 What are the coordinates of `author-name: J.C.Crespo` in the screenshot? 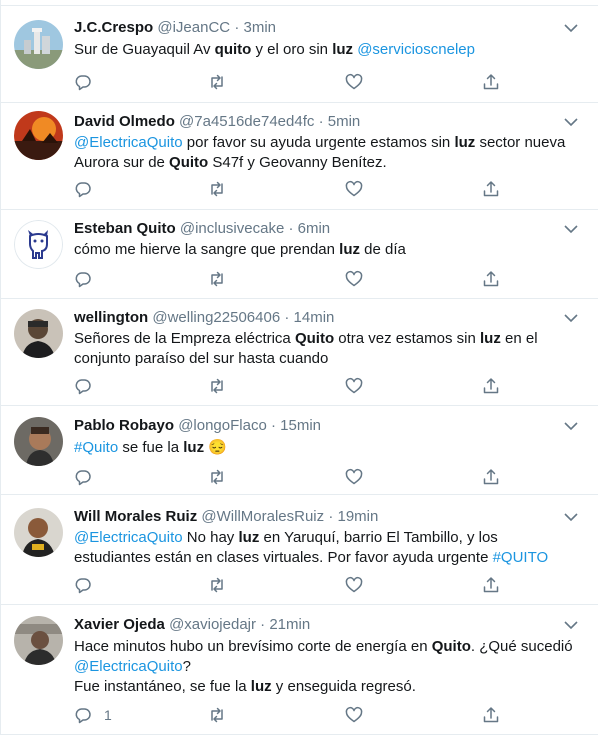 It's located at (113, 27).